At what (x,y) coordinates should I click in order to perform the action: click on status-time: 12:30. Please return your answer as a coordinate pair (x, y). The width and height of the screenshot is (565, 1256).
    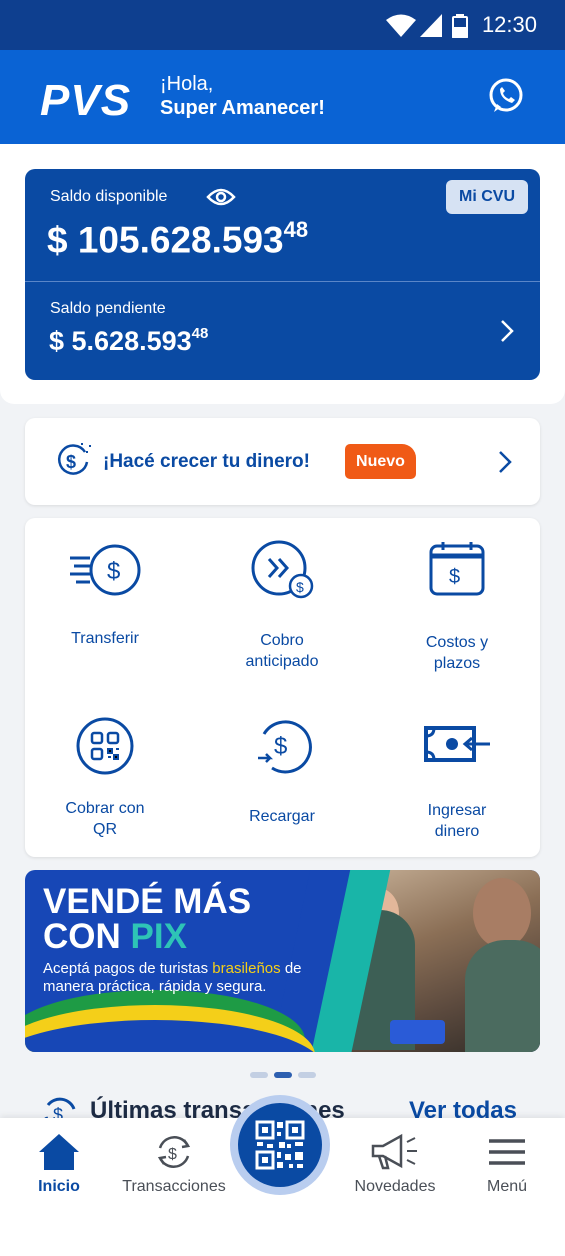
    Looking at the image, I should click on (509, 24).